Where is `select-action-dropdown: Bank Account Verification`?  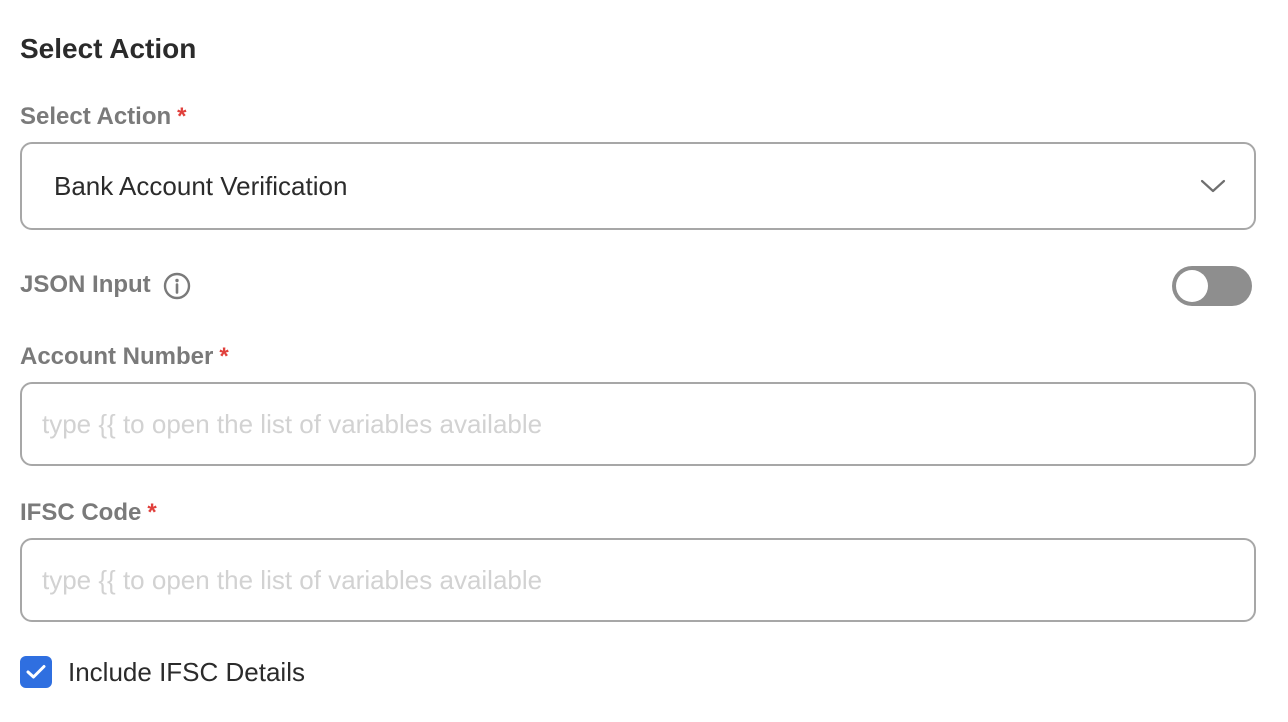 select-action-dropdown: Bank Account Verification is located at coordinates (638, 186).